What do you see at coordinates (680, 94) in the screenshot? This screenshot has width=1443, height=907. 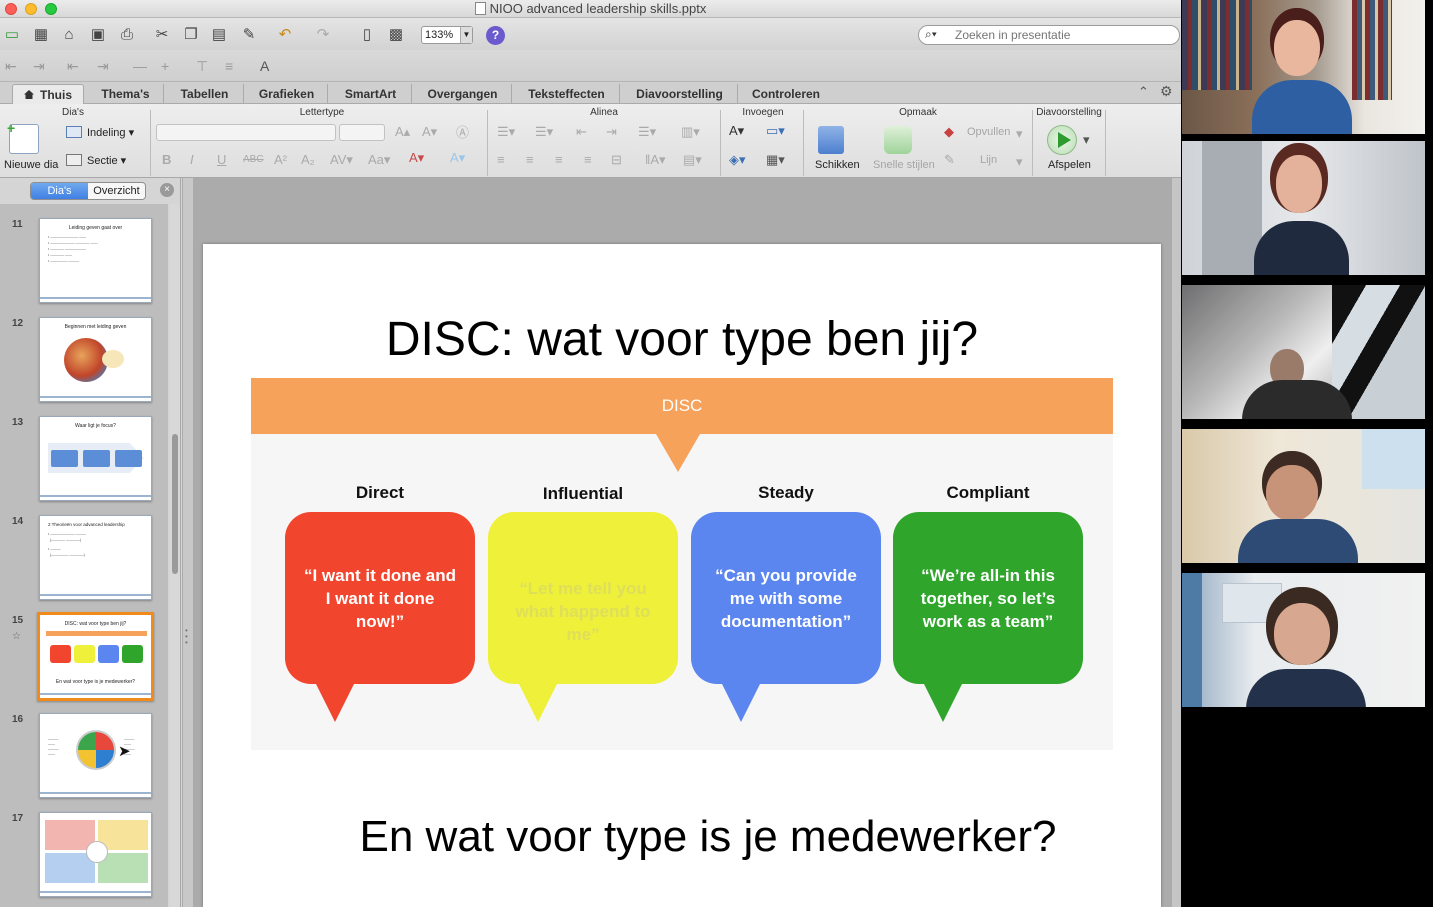 I see `tab-diavoorstelling: Diavoorstelling` at bounding box center [680, 94].